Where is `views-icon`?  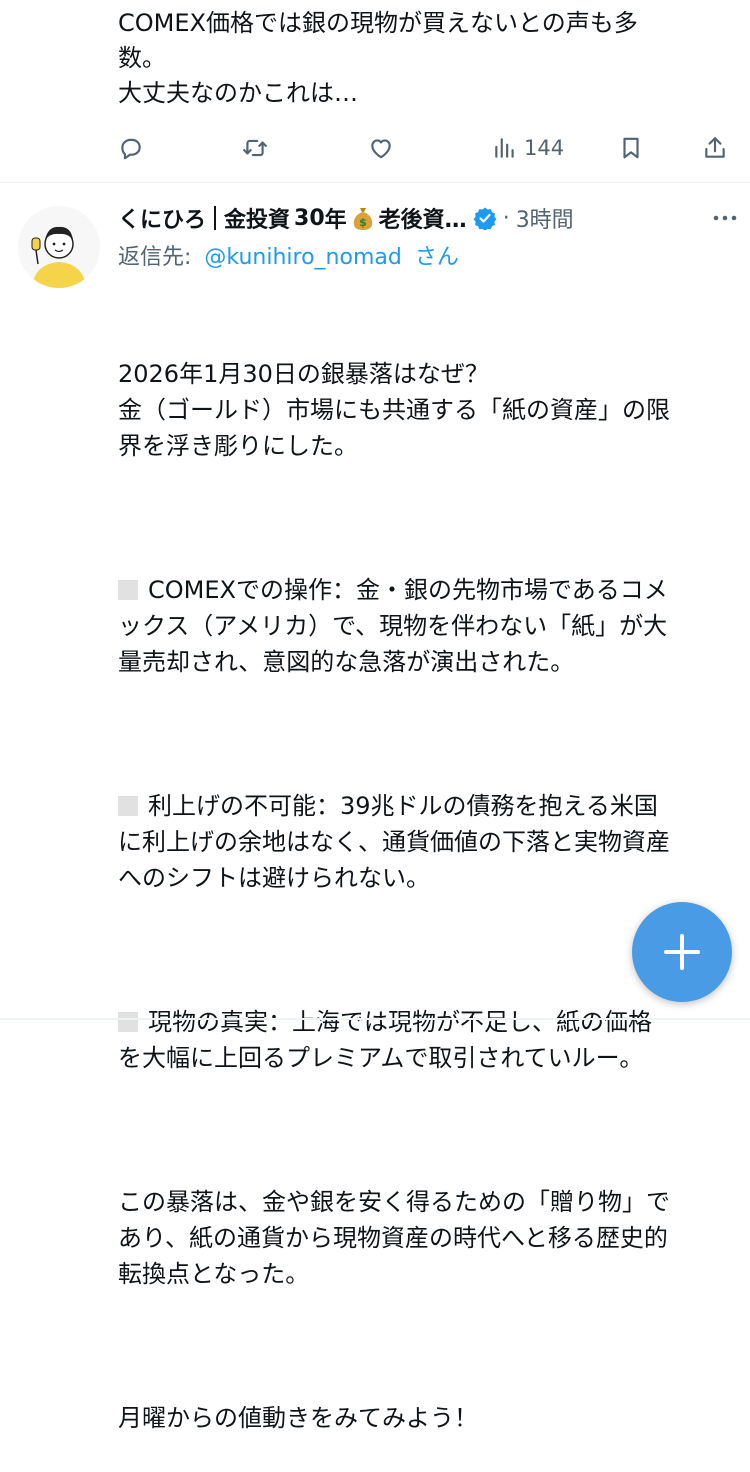
views-icon is located at coordinates (504, 148).